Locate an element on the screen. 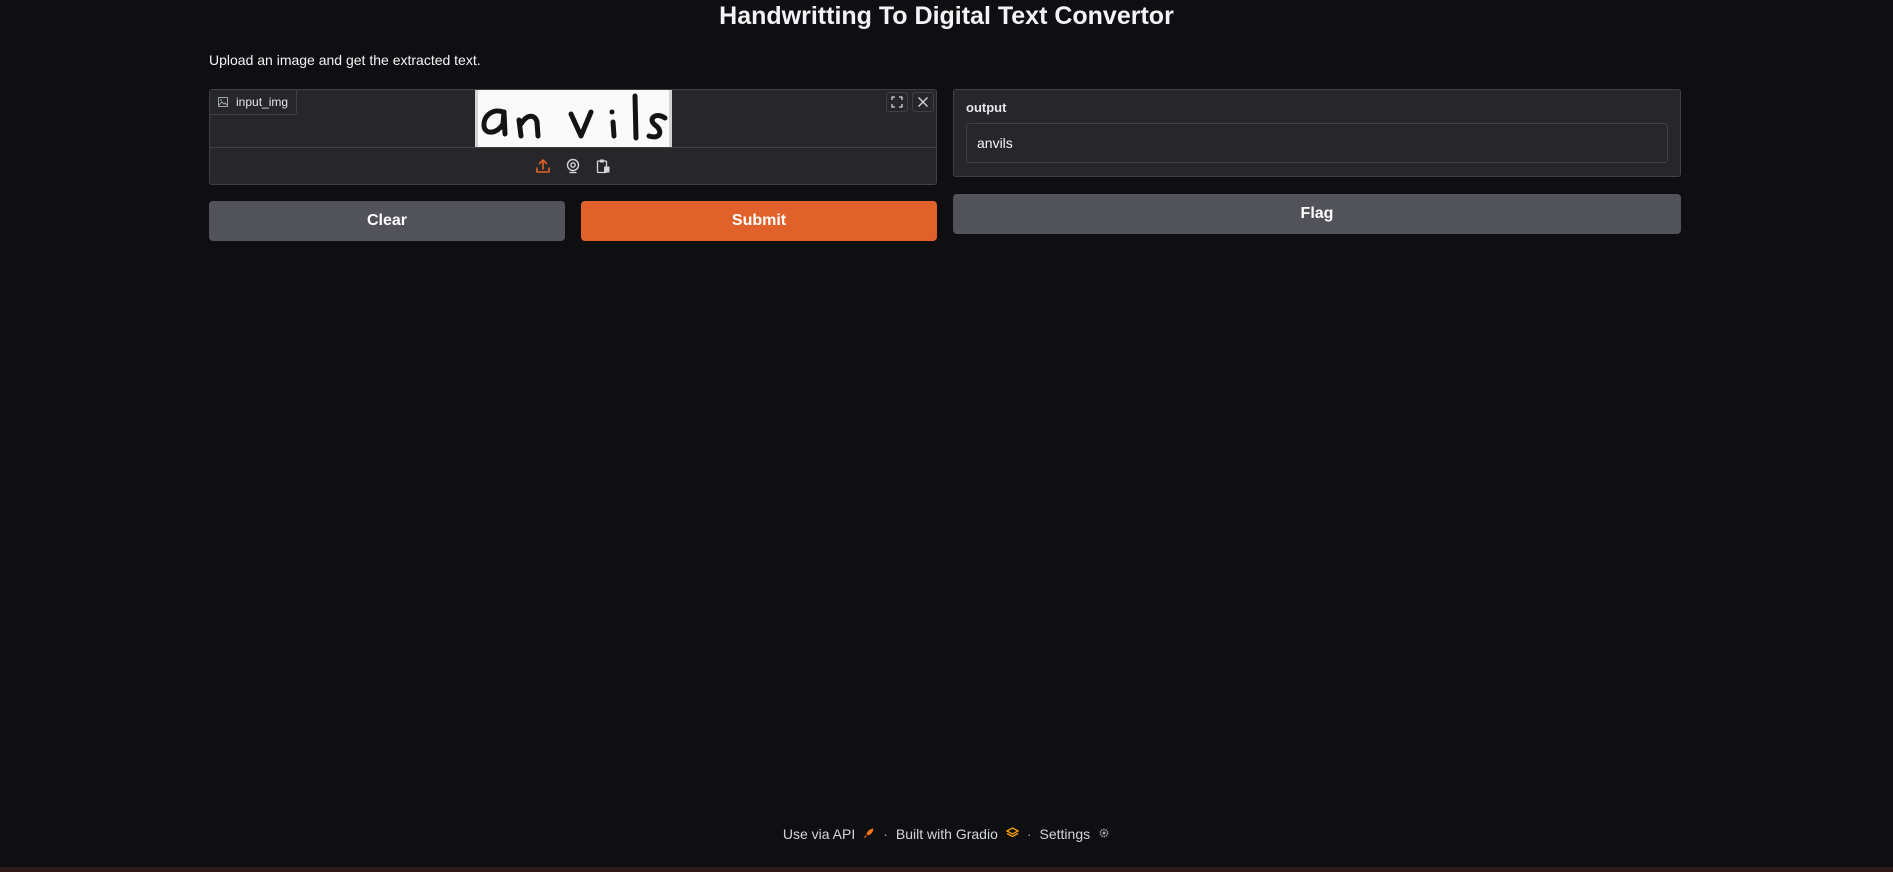  bottom-strip is located at coordinates (946, 869).